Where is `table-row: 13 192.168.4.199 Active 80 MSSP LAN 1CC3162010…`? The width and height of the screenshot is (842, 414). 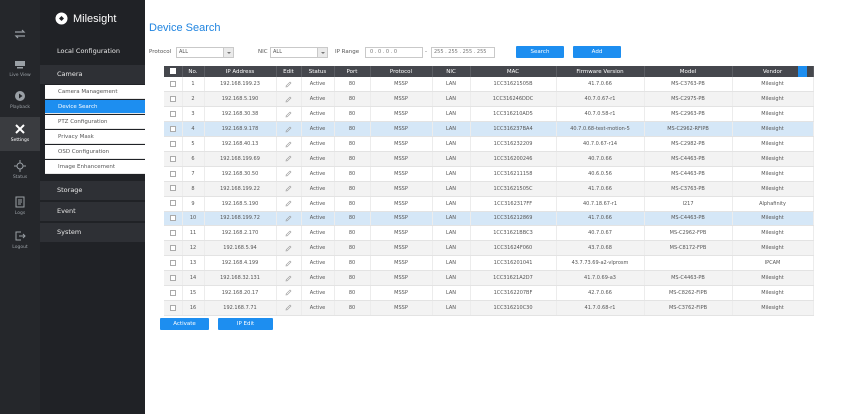
table-row: 13 192.168.4.199 Active 80 MSSP LAN 1CC3162010… is located at coordinates (489, 263).